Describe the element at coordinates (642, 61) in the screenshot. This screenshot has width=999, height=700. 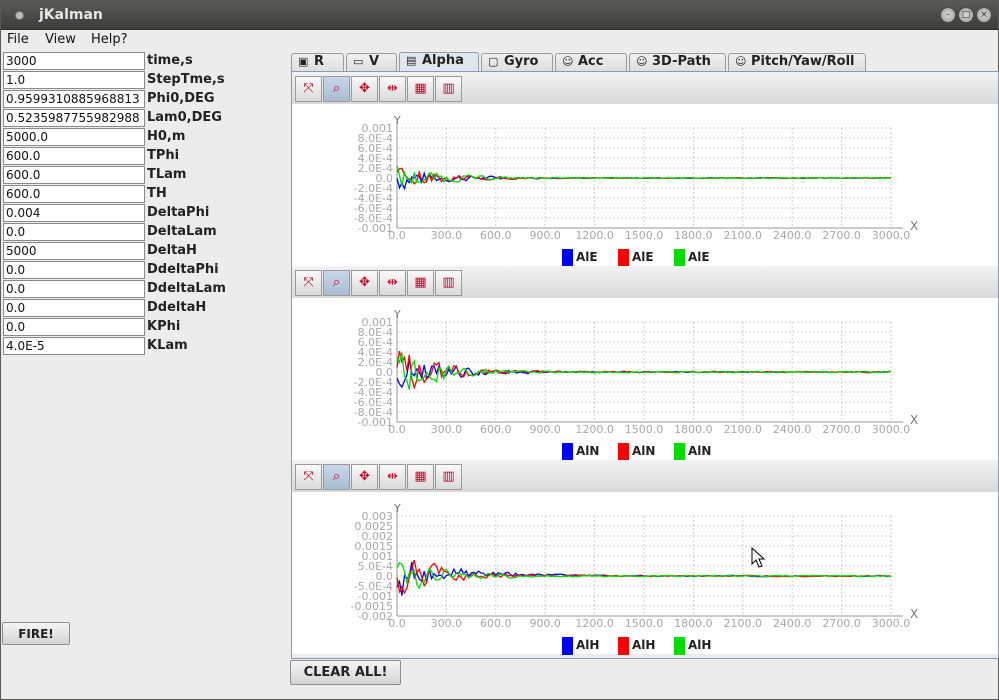
I see `smiley-icon: ☺` at that location.